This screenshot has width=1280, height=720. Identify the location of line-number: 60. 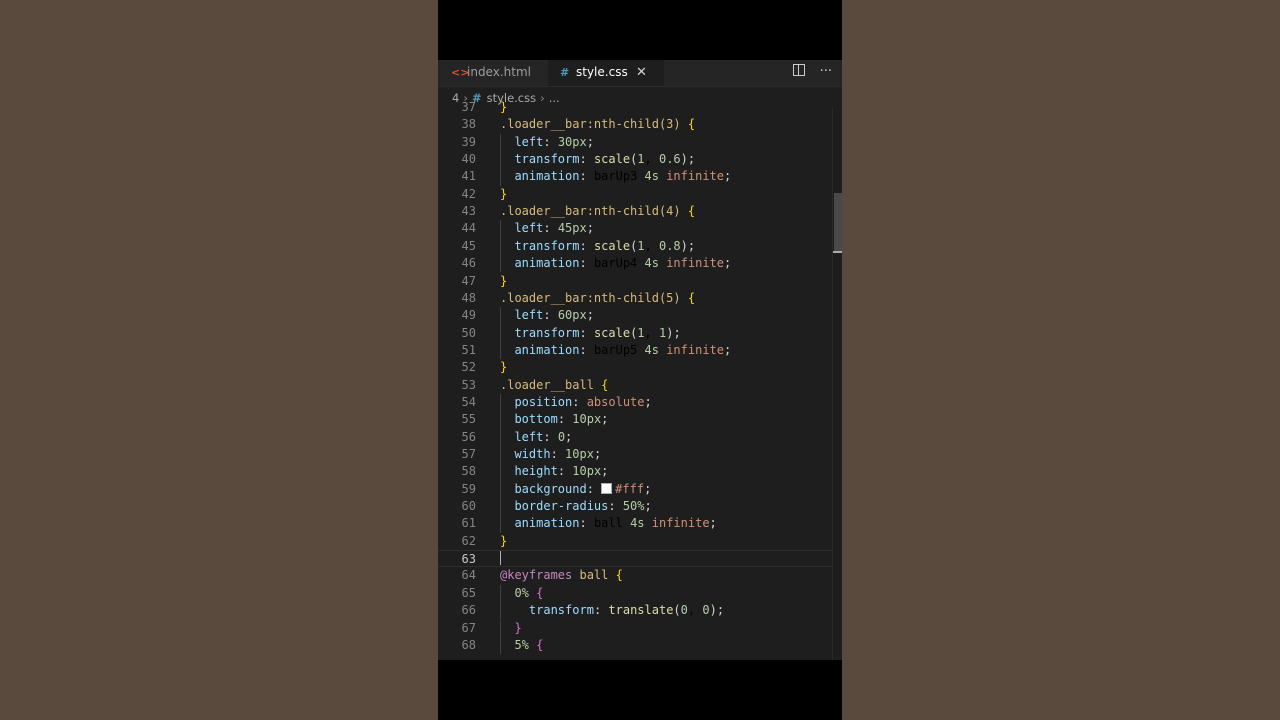
(468, 506).